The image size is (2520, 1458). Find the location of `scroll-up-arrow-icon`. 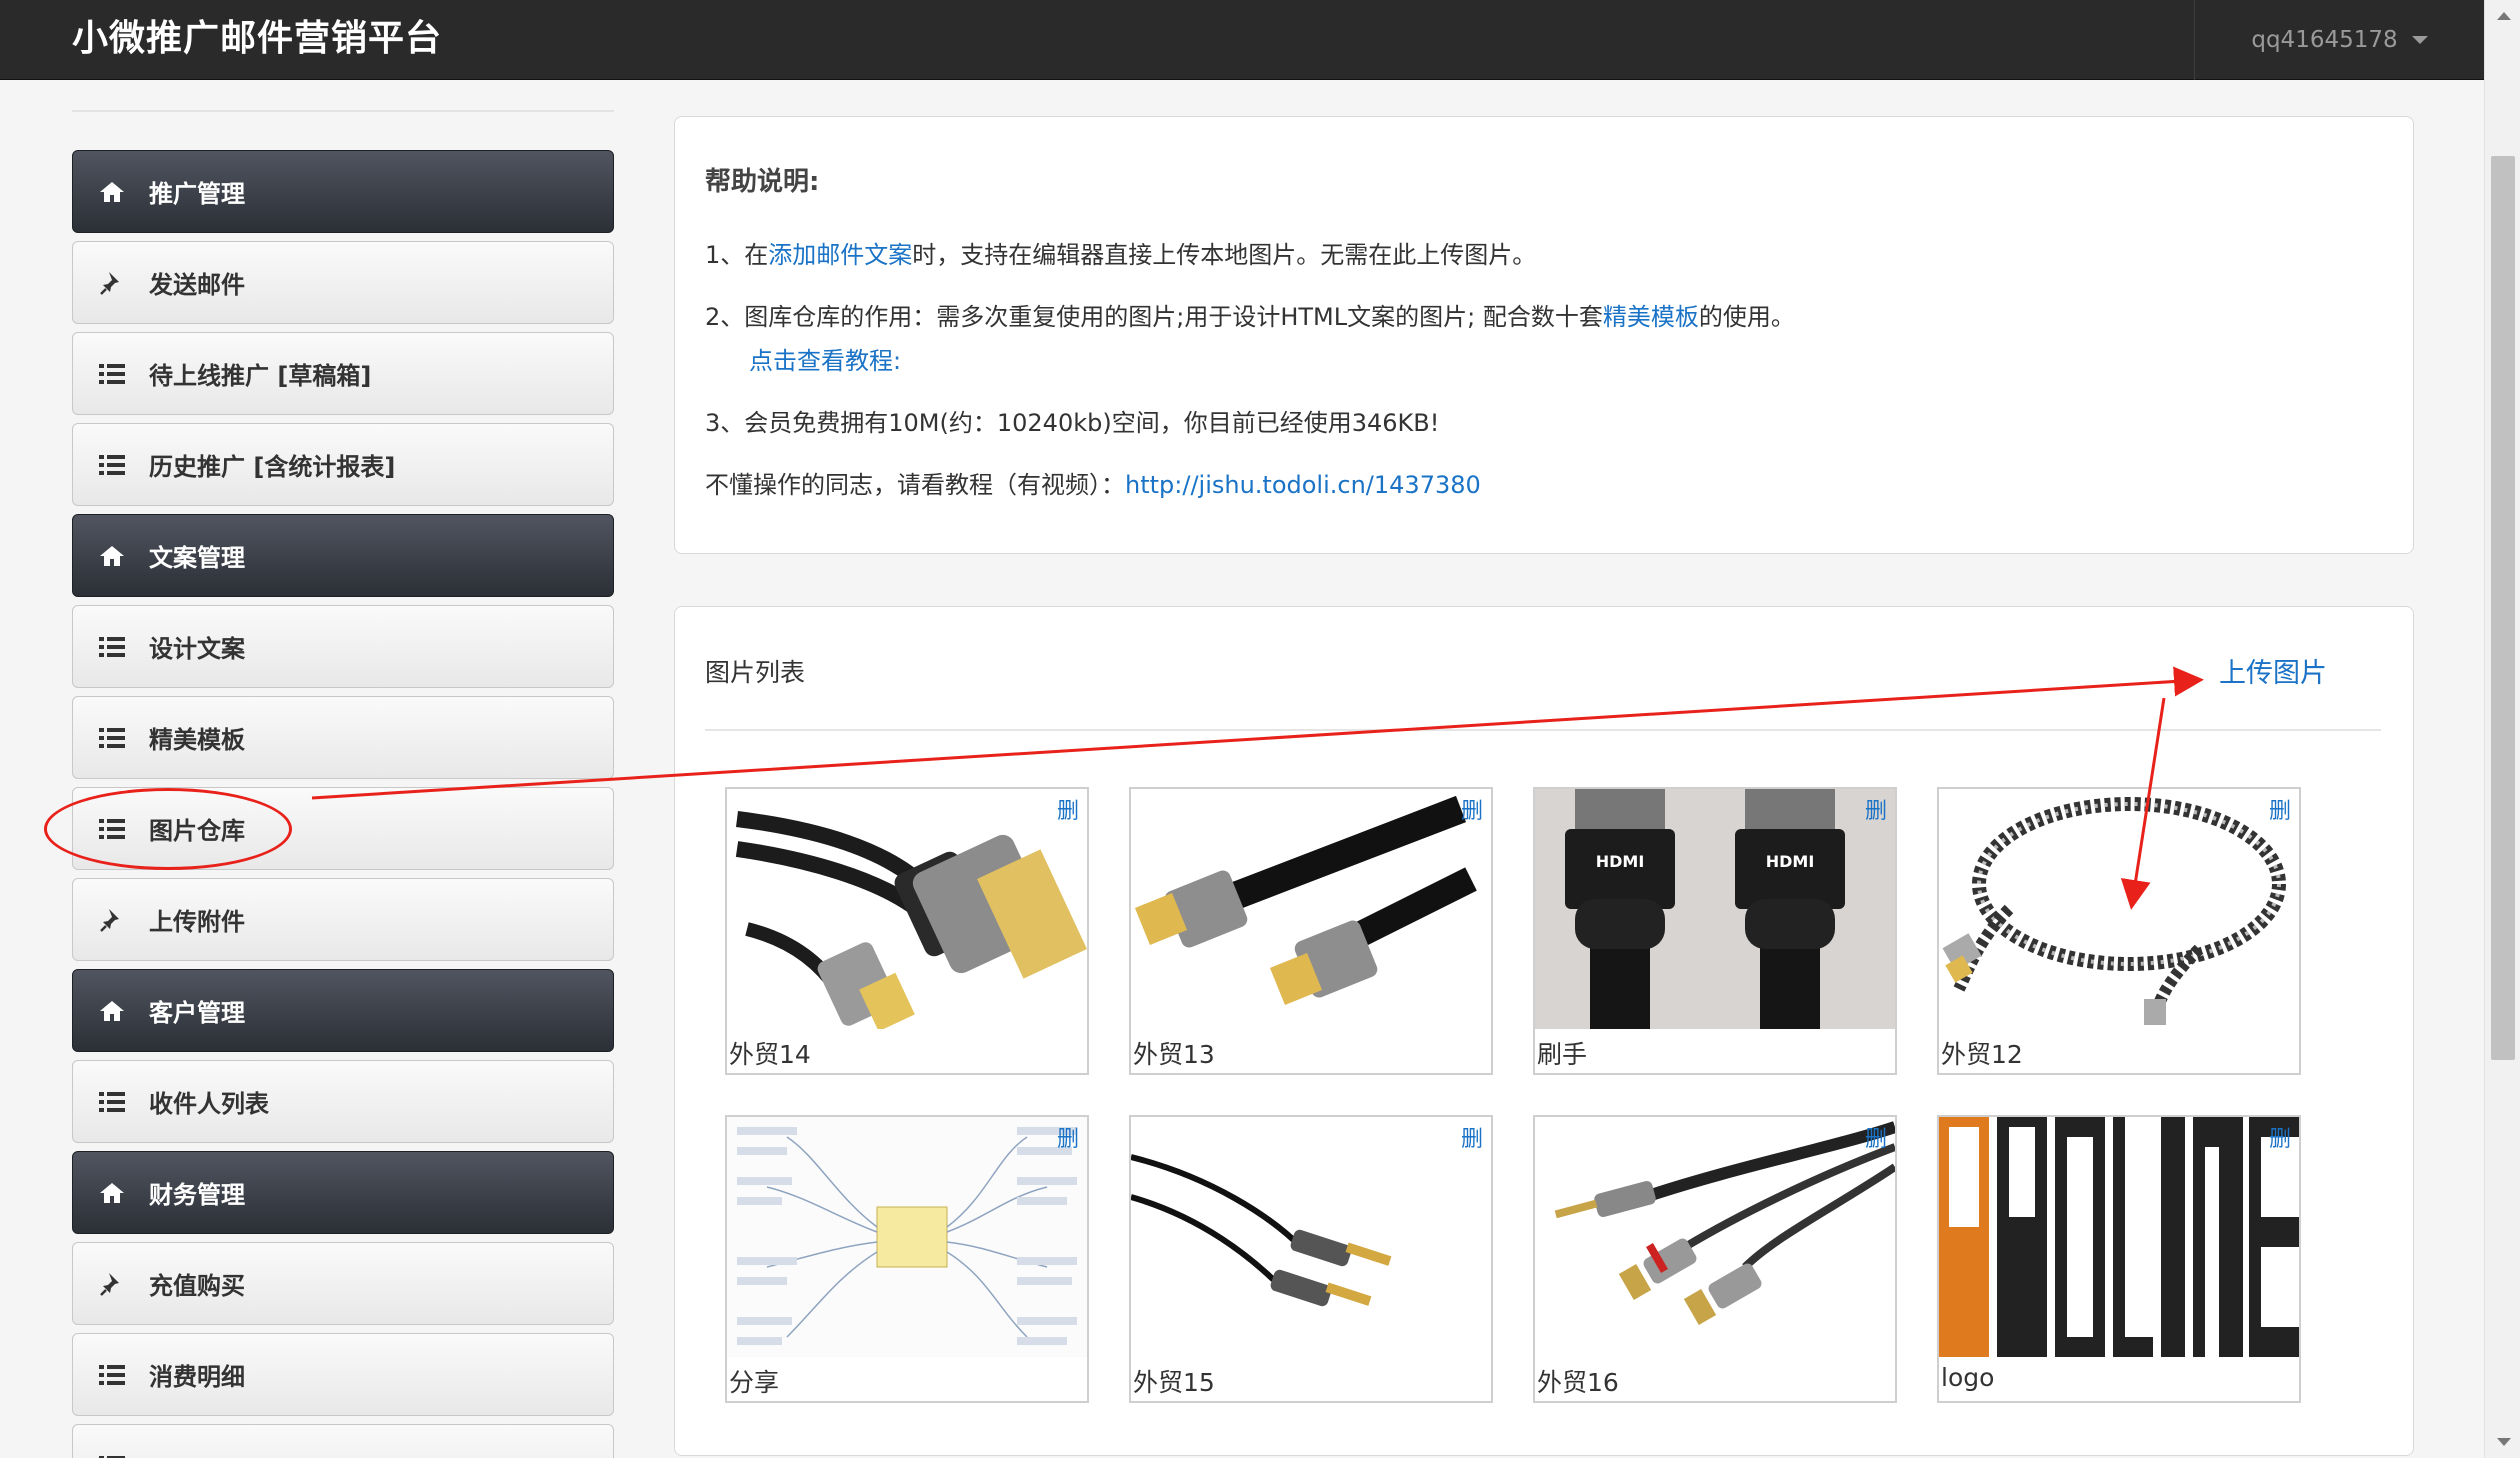

scroll-up-arrow-icon is located at coordinates (2504, 16).